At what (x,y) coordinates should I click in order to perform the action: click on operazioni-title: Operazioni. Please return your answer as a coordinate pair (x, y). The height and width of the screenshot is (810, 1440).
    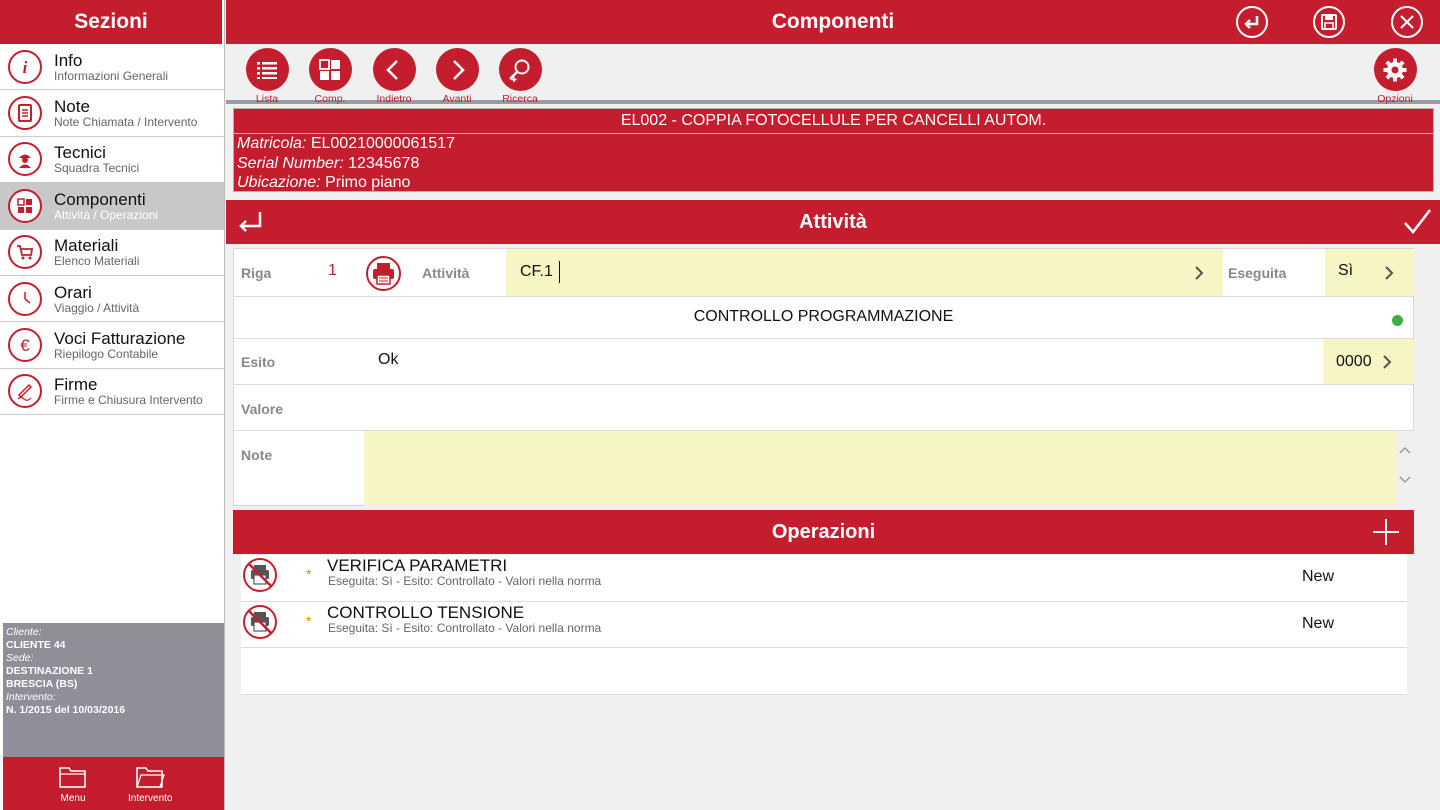
    Looking at the image, I should click on (823, 531).